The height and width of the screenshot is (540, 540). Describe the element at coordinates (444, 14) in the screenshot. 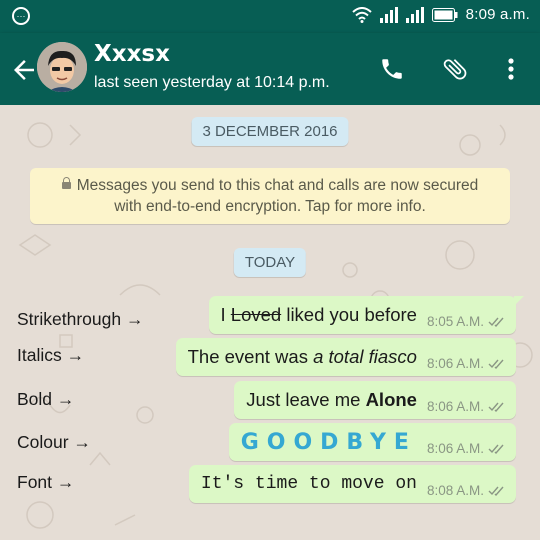

I see `battery-icon` at that location.